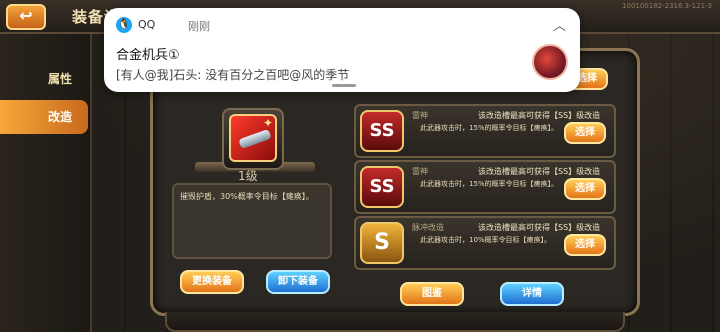  Describe the element at coordinates (428, 227) in the screenshot. I see `slot-name: 脉冲改造` at that location.